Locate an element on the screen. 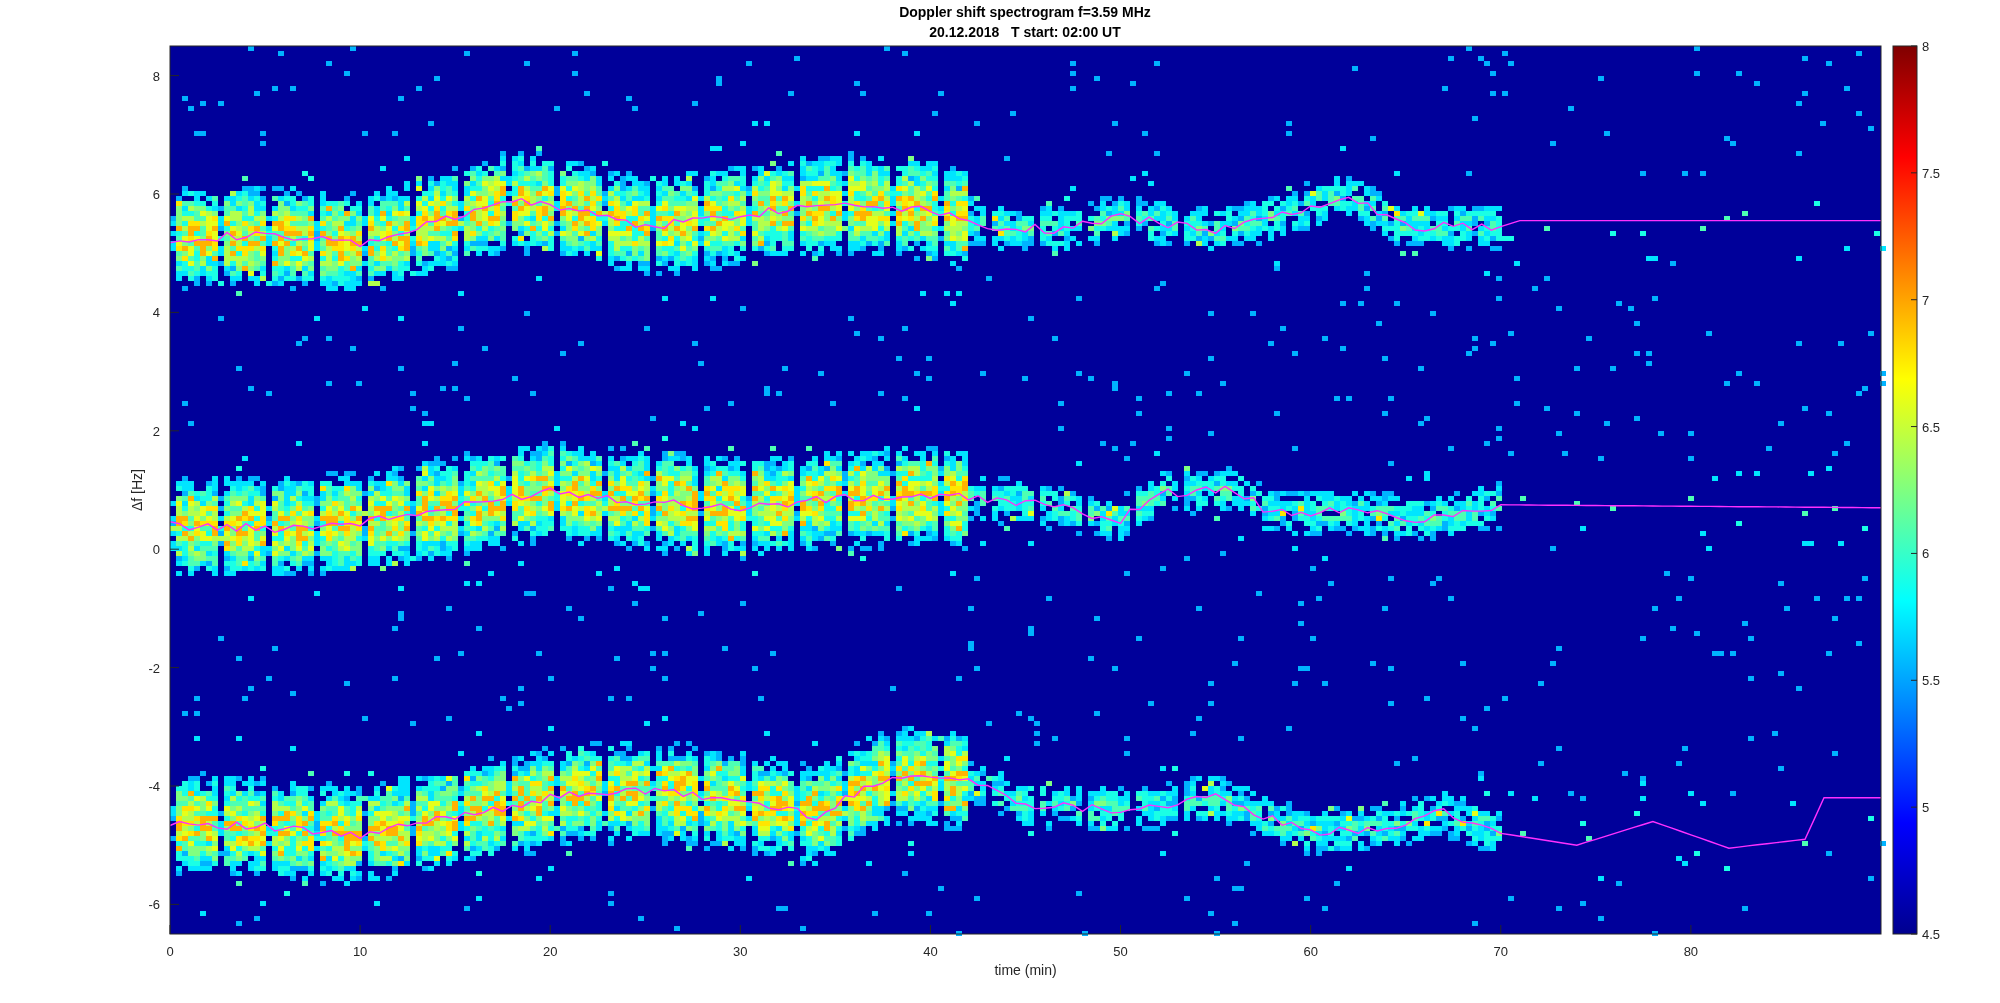  colorbar-tick-label: 5 is located at coordinates (1926, 808).